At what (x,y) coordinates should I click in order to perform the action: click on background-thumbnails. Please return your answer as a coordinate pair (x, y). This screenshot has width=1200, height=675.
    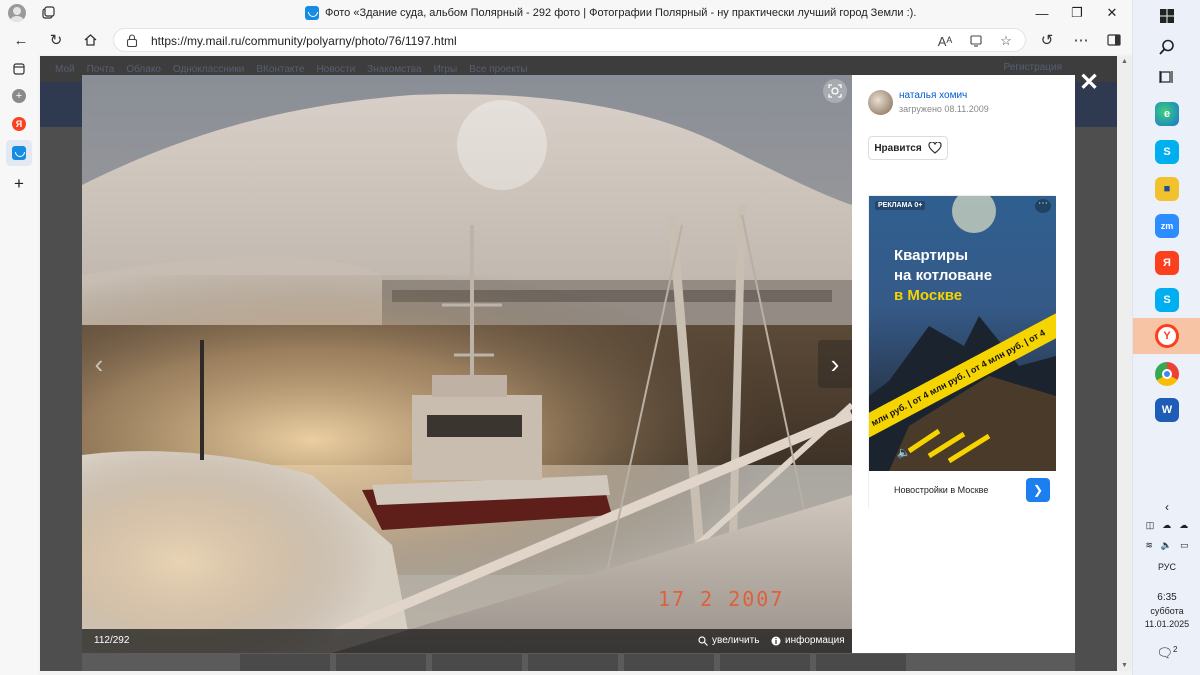
    Looking at the image, I should click on (590, 662).